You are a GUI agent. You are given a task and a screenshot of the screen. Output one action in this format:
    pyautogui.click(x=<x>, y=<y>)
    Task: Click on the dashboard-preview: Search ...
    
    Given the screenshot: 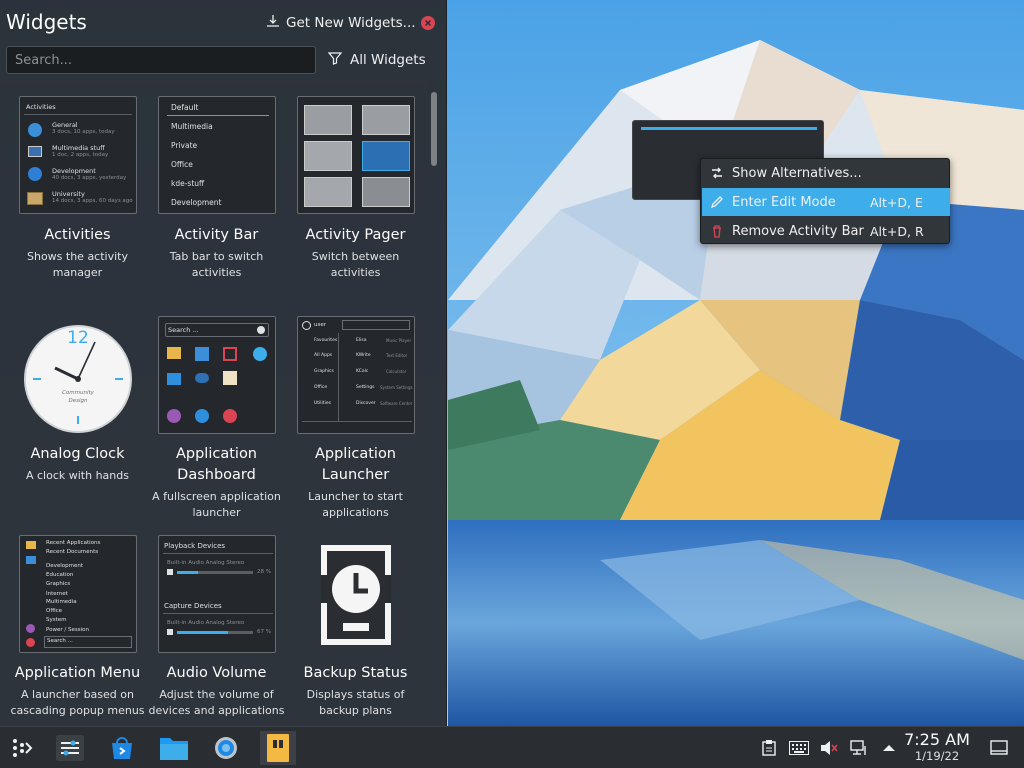 What is the action you would take?
    pyautogui.click(x=217, y=375)
    